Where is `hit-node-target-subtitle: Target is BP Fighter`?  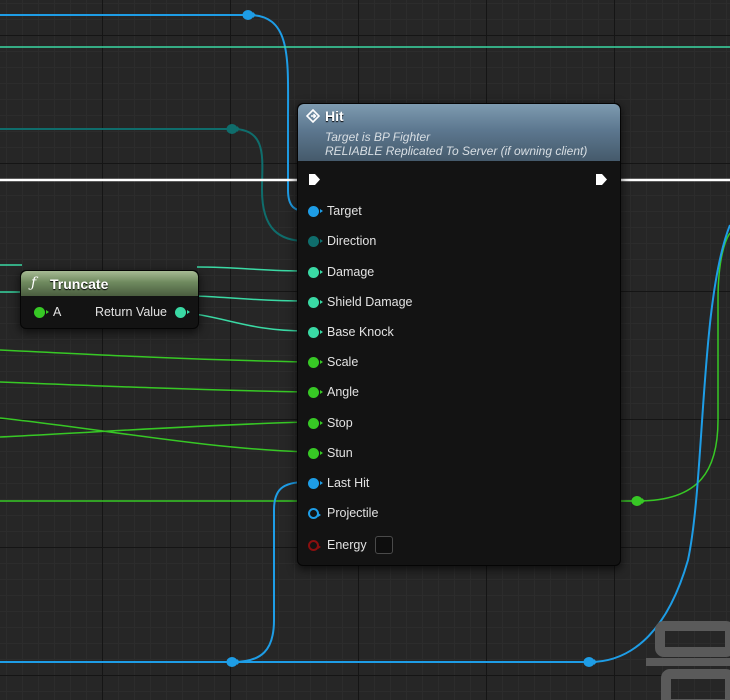
hit-node-target-subtitle: Target is BP Fighter is located at coordinates (378, 137).